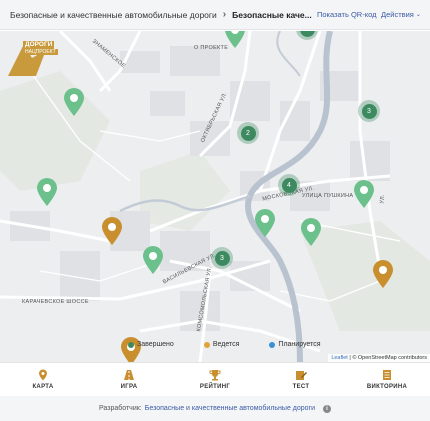 This screenshot has width=430, height=421. I want to click on road-icon, so click(129, 374).